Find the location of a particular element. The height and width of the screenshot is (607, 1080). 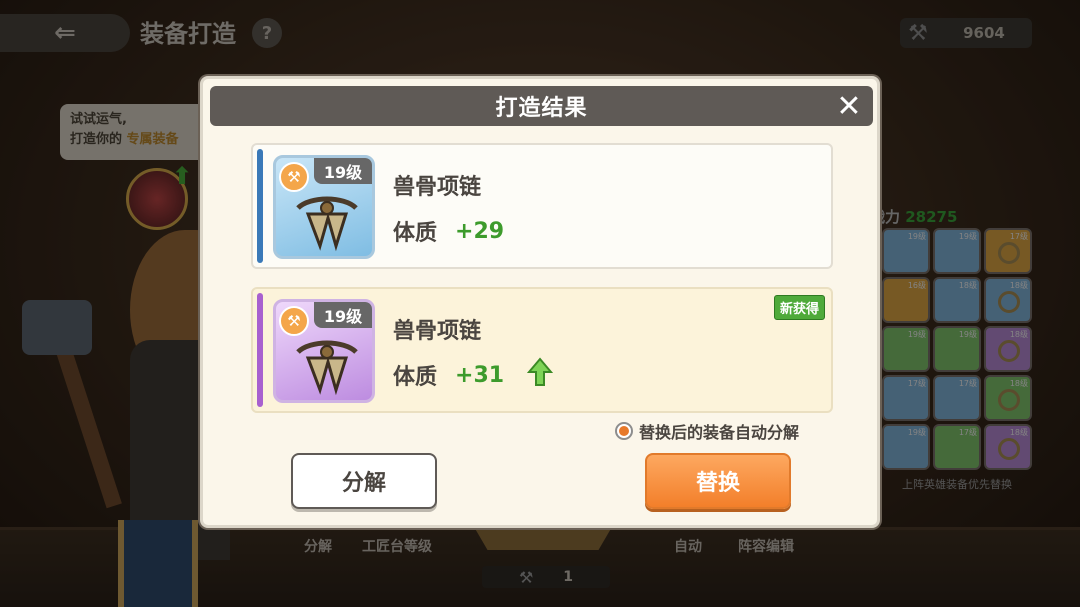

rarity-stripe-purple is located at coordinates (260, 350).